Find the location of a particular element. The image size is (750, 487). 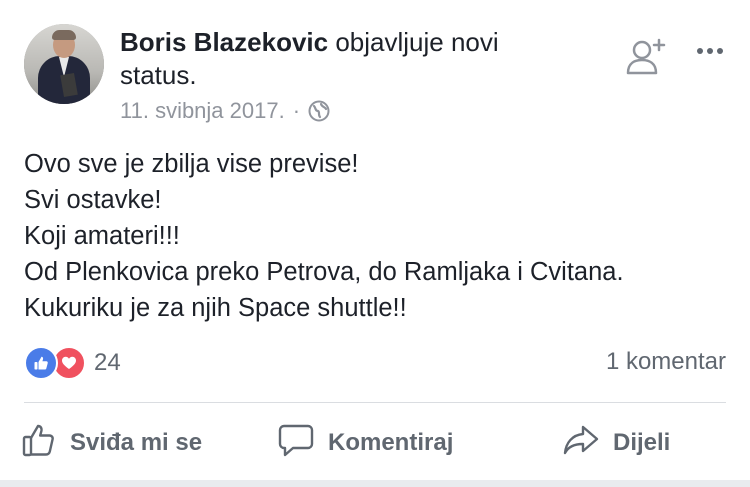

reaction-count: 24 is located at coordinates (107, 362).